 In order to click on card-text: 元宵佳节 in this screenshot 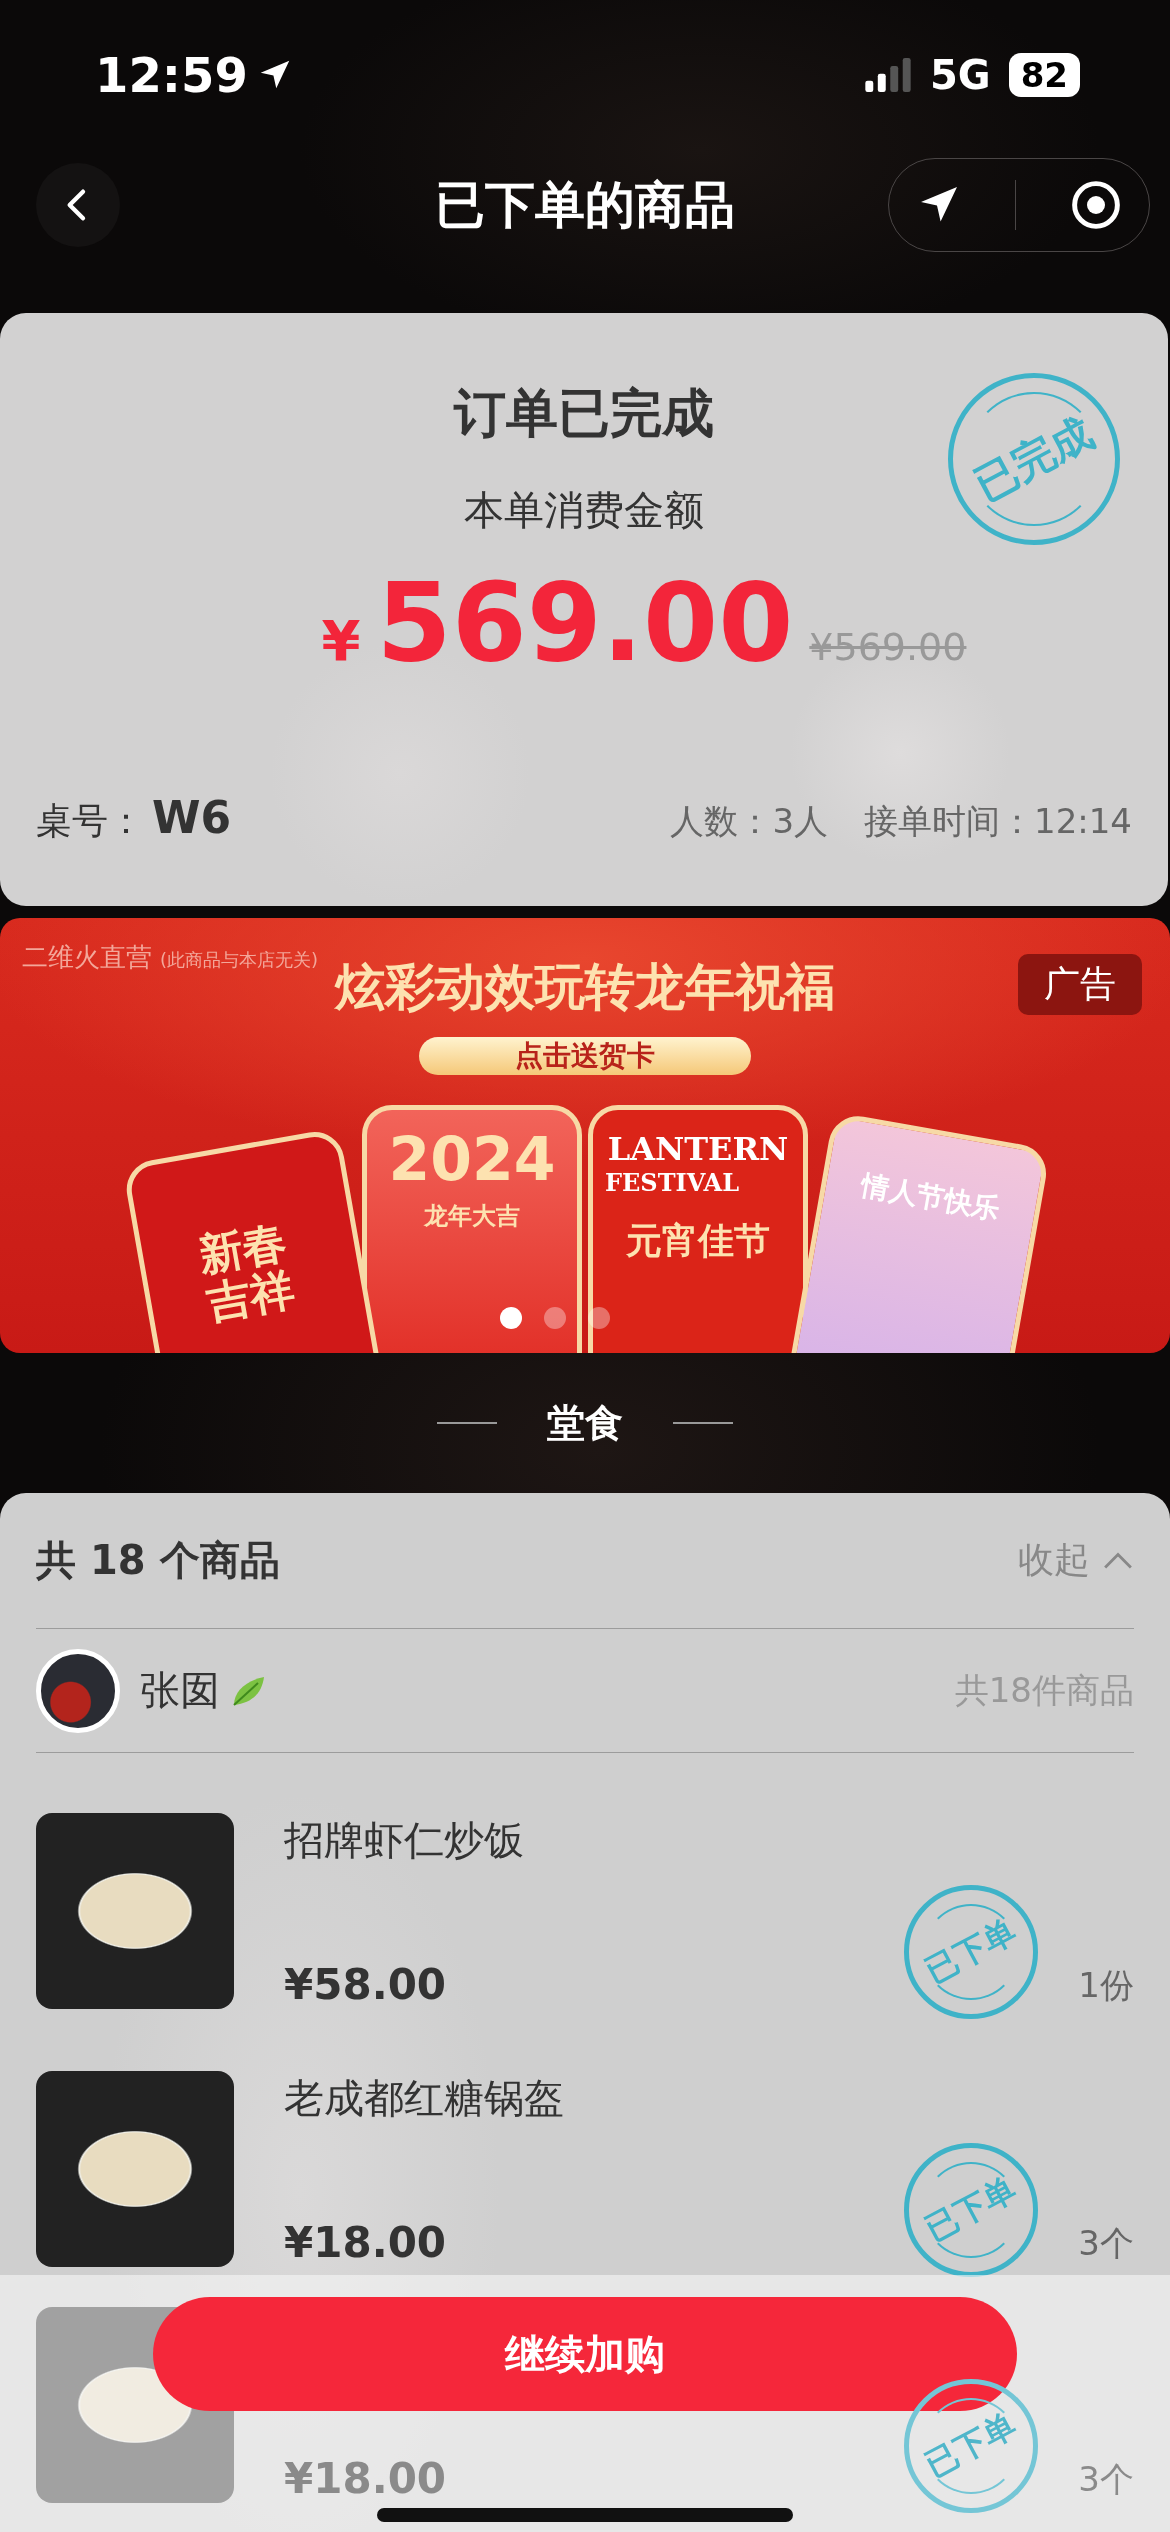, I will do `click(698, 1241)`.